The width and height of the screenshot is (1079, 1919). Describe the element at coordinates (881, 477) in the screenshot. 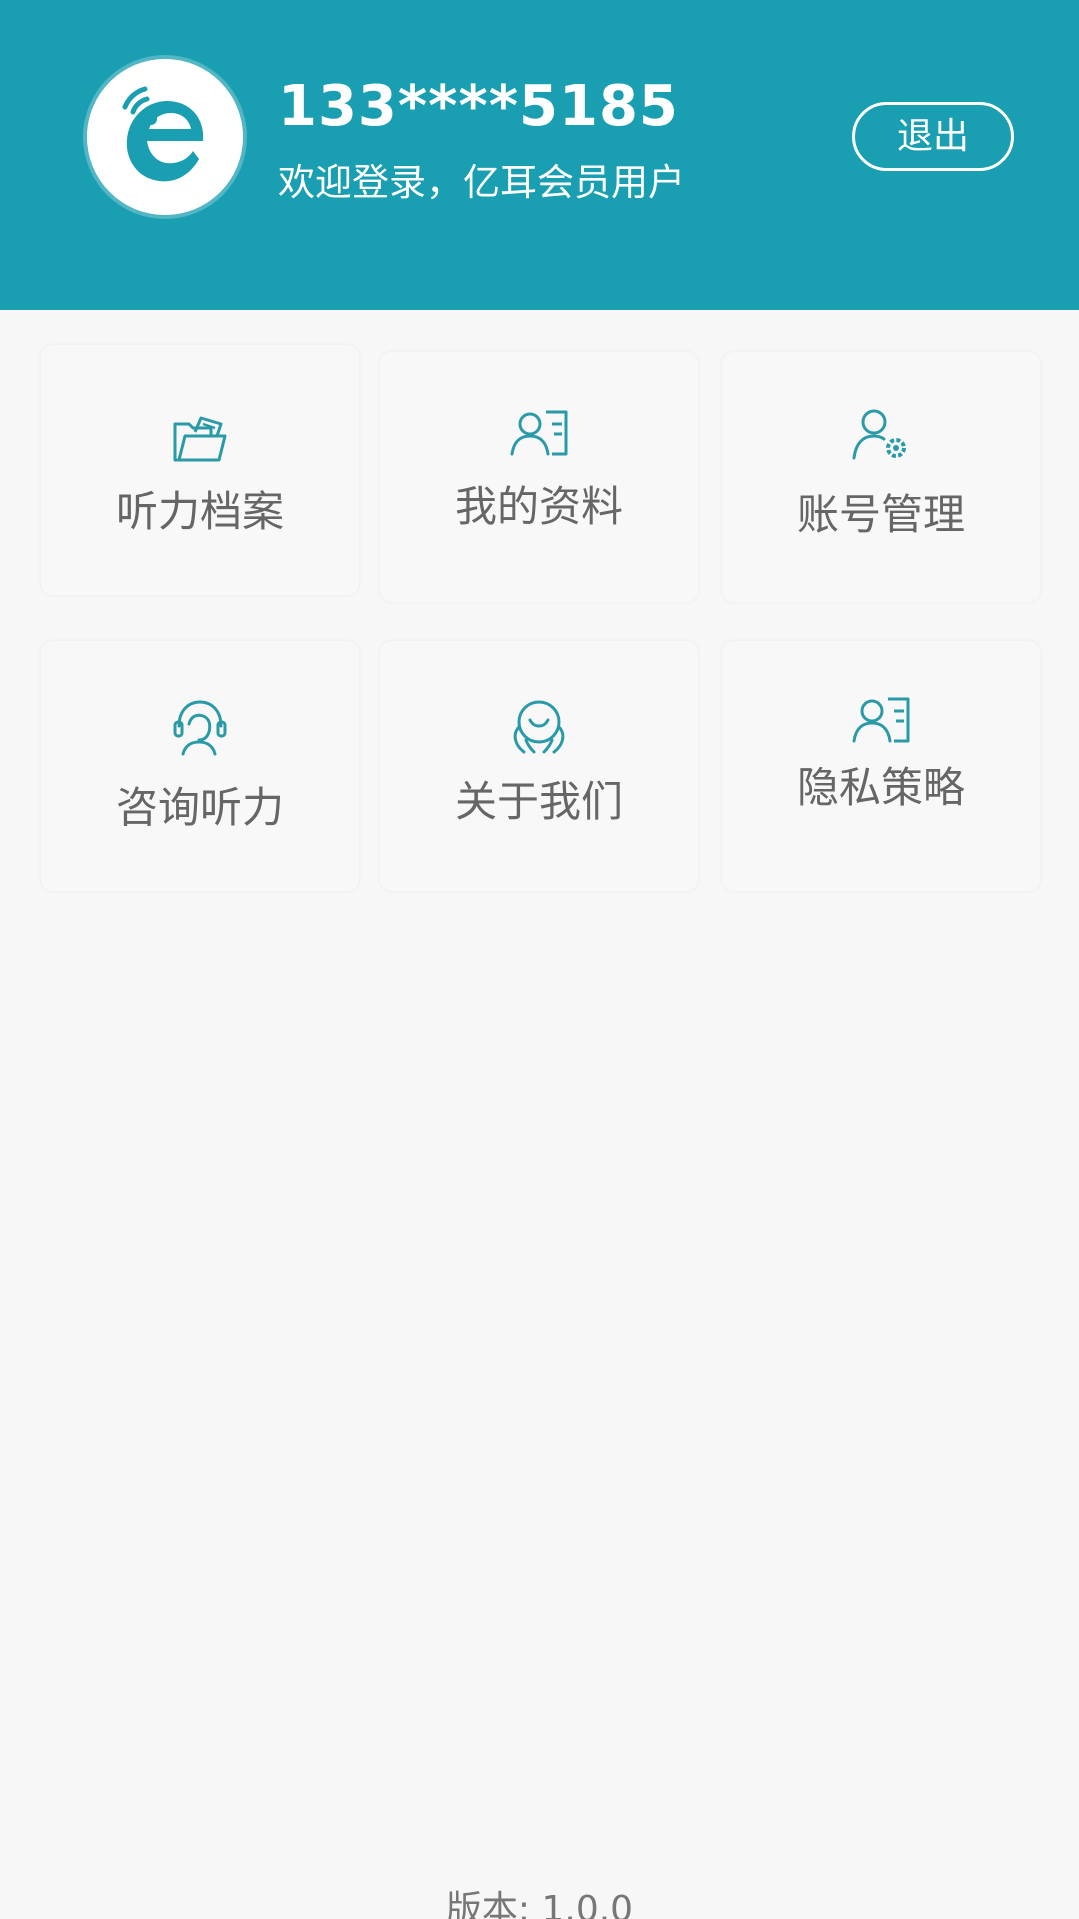

I see `menu-account-management: 账号管理` at that location.